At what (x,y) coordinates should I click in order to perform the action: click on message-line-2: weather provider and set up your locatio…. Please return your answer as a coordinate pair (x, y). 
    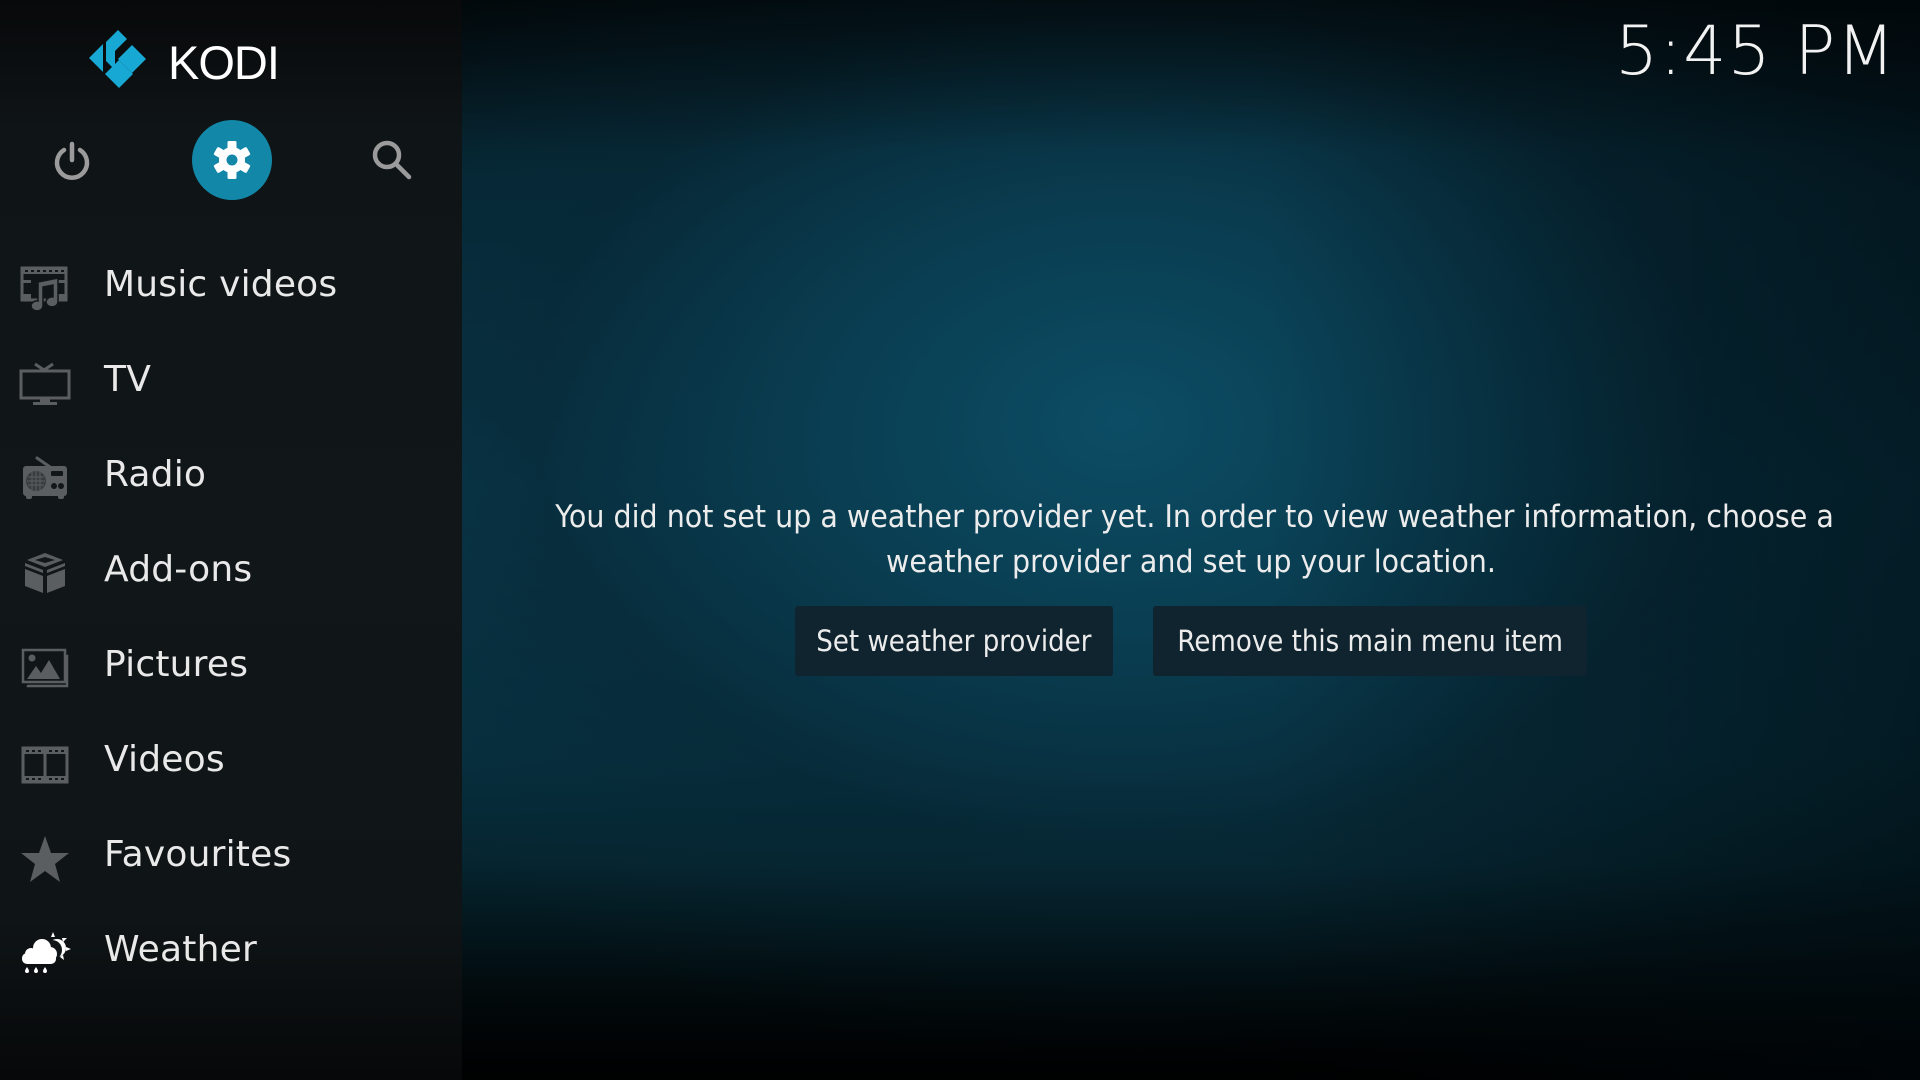
    Looking at the image, I should click on (1191, 562).